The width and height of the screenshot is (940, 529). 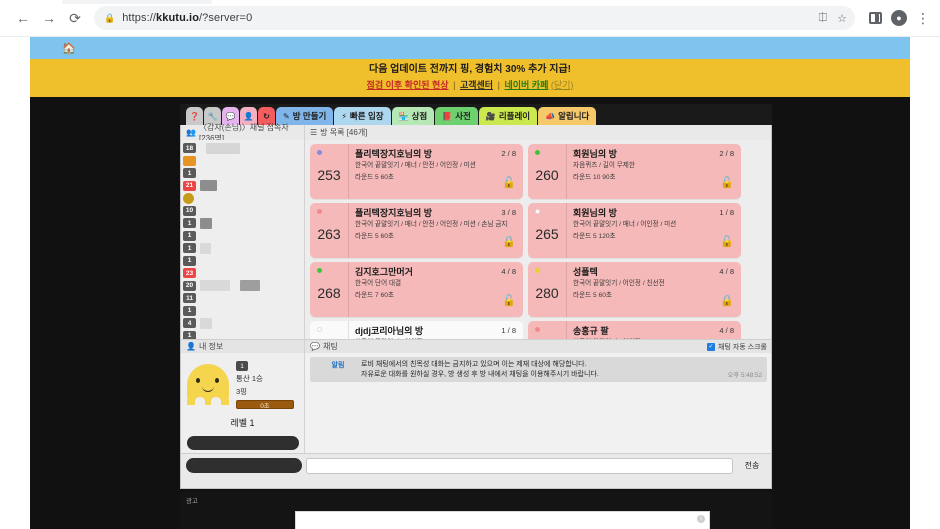 What do you see at coordinates (243, 273) in the screenshot?
I see `user-list-item: 23` at bounding box center [243, 273].